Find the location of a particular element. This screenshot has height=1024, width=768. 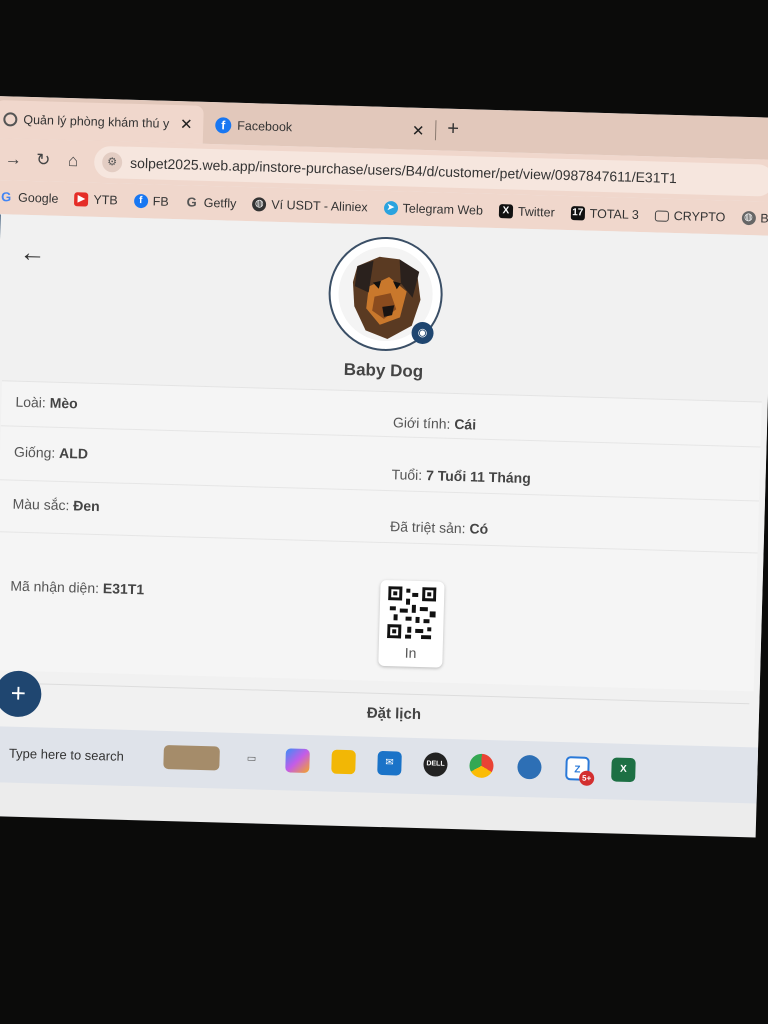

reload-icon: ↻ is located at coordinates (43, 160).